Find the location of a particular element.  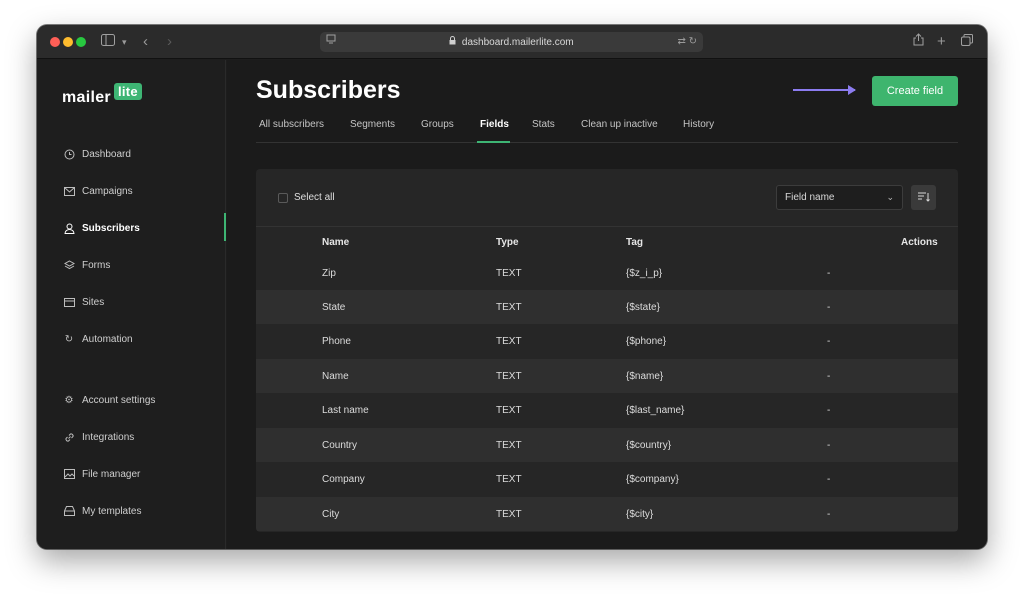

reload-icon: ↻ is located at coordinates (693, 41).